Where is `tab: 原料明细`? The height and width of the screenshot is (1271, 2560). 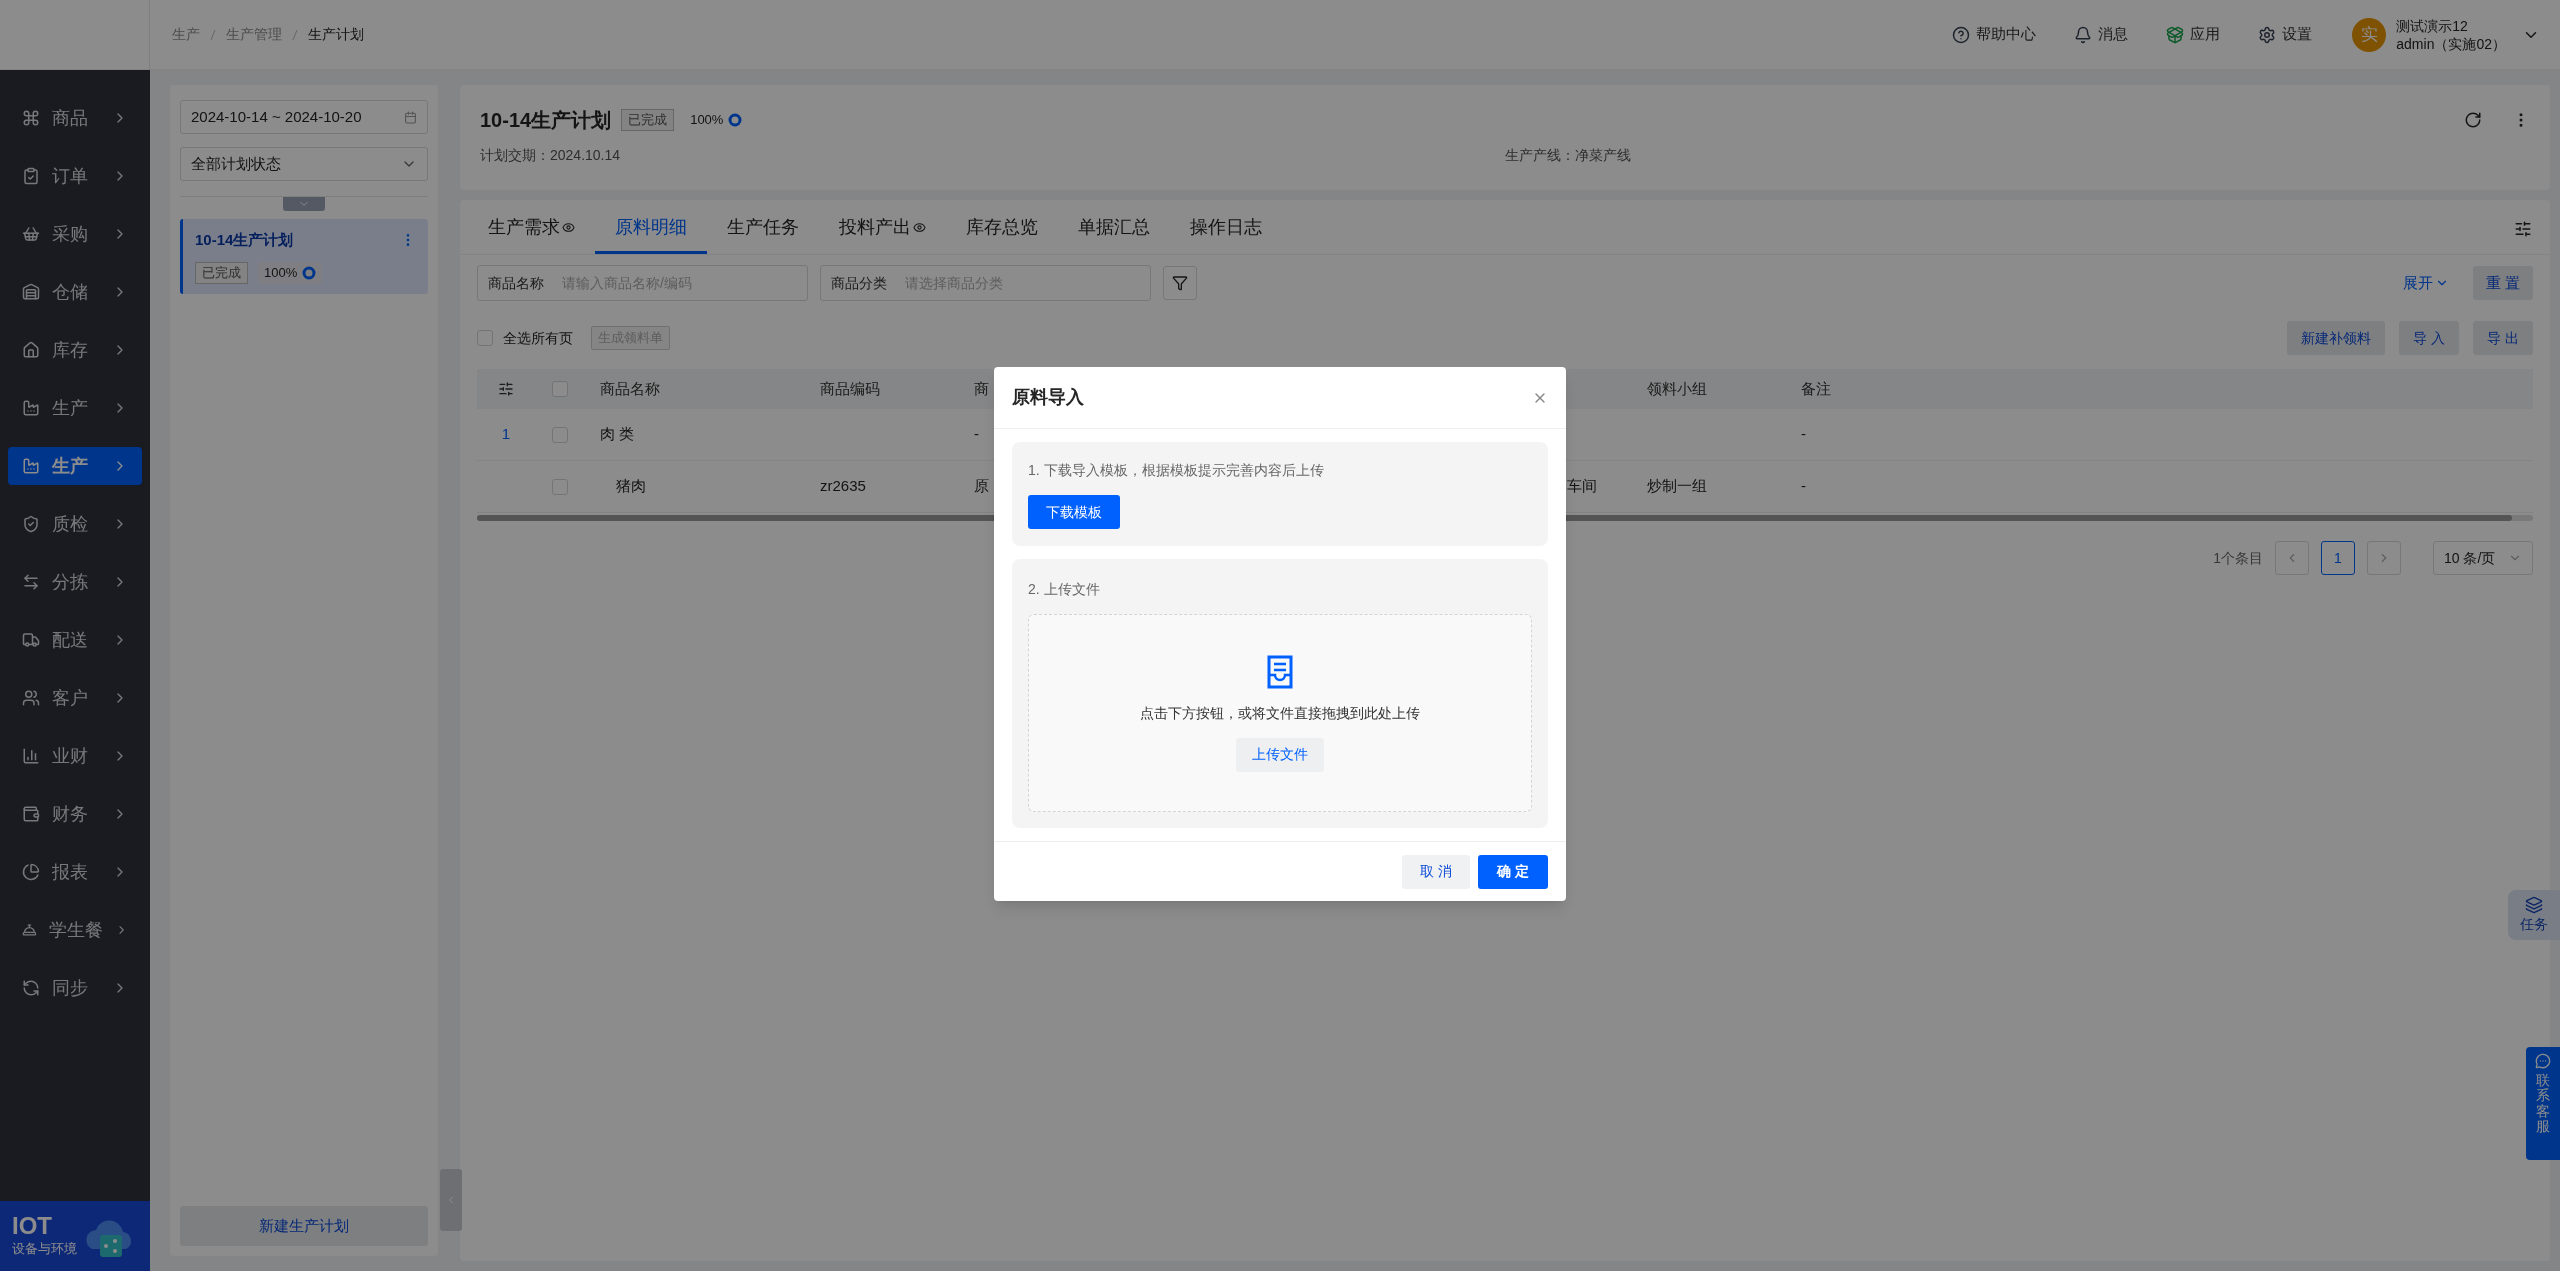
tab: 原料明细 is located at coordinates (651, 229).